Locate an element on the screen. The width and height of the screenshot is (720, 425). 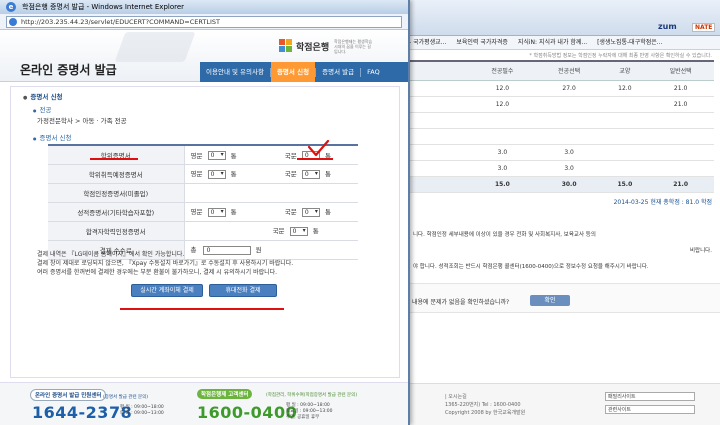
favorite-link: 보육인력 국가자격증 is located at coordinates (482, 42).